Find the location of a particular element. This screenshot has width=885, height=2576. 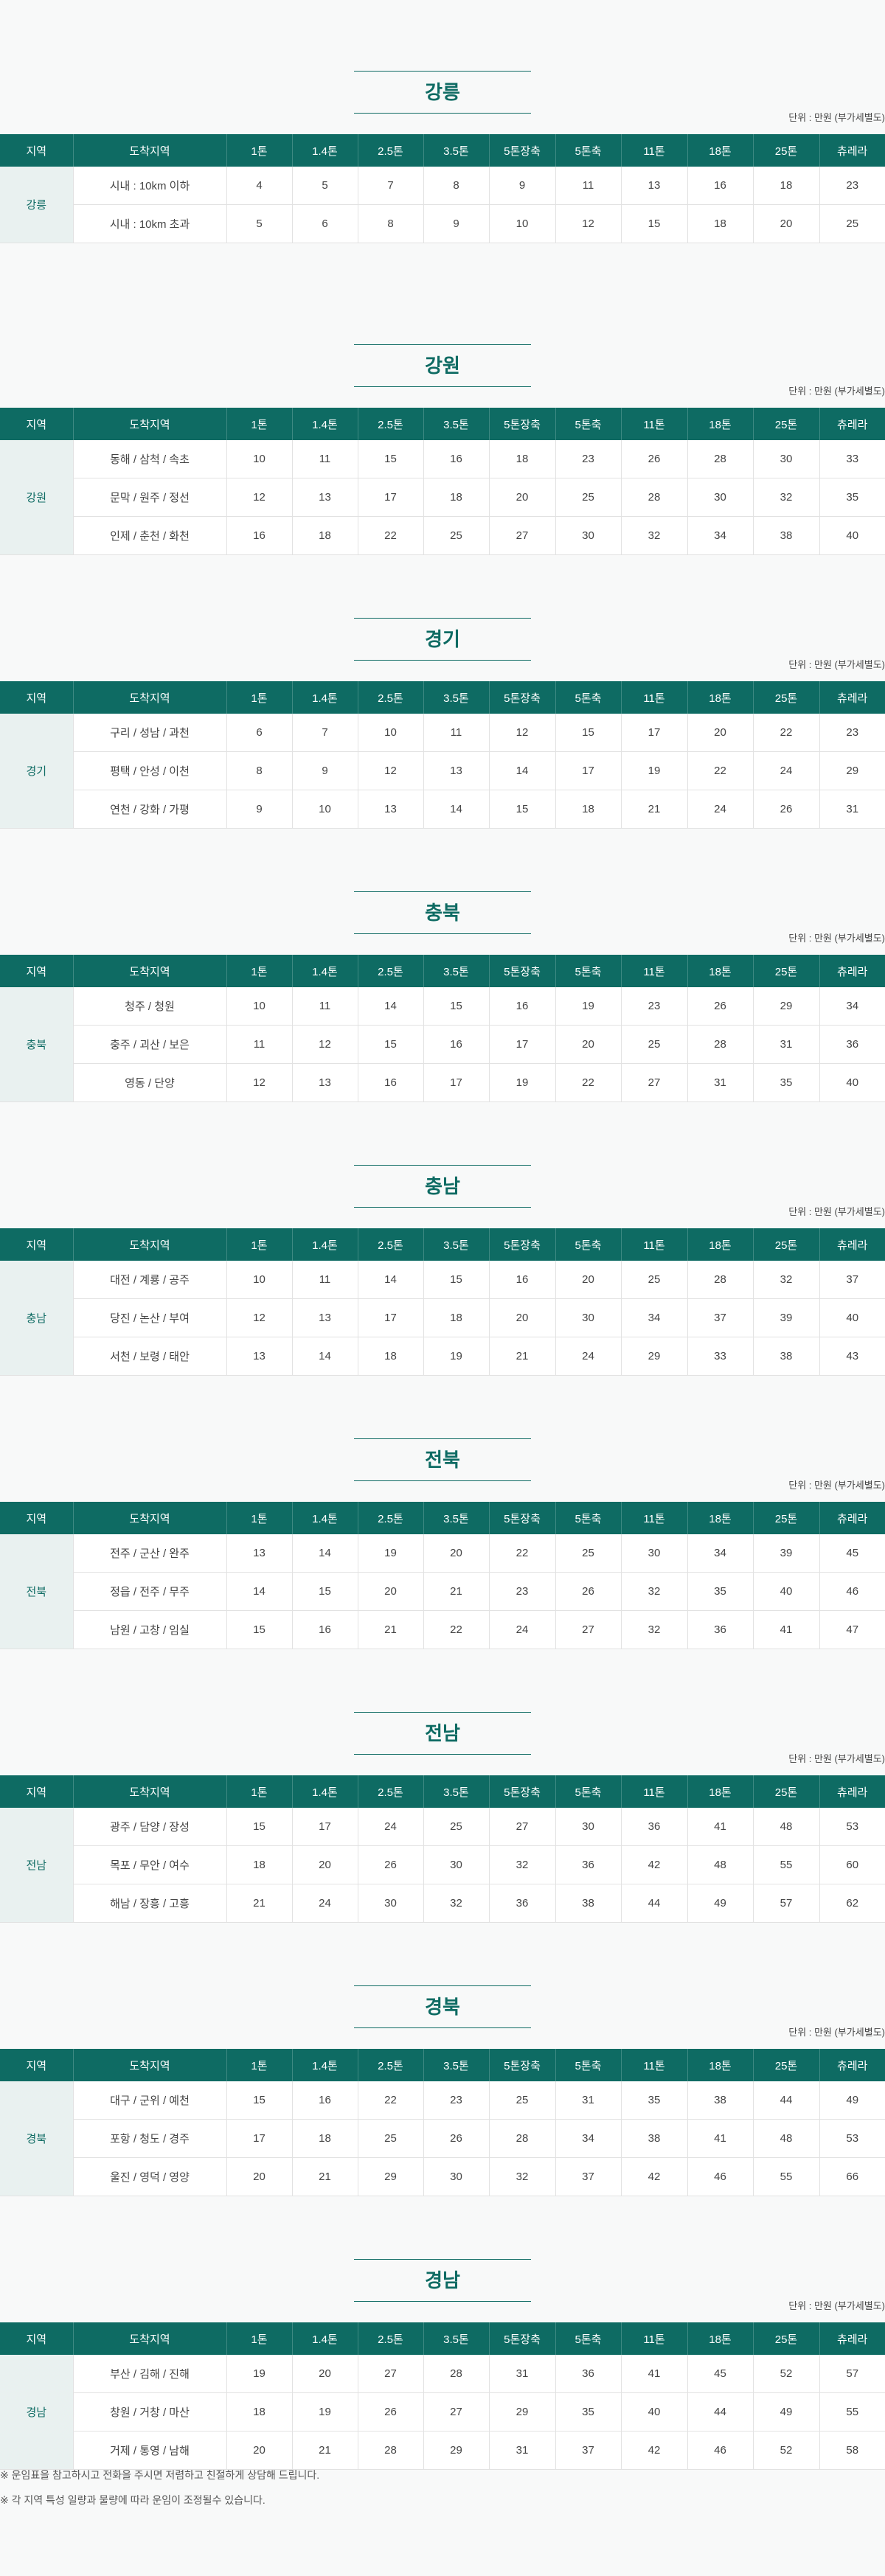

destination-cell: 목포 / 무안 / 여수 is located at coordinates (150, 1864).